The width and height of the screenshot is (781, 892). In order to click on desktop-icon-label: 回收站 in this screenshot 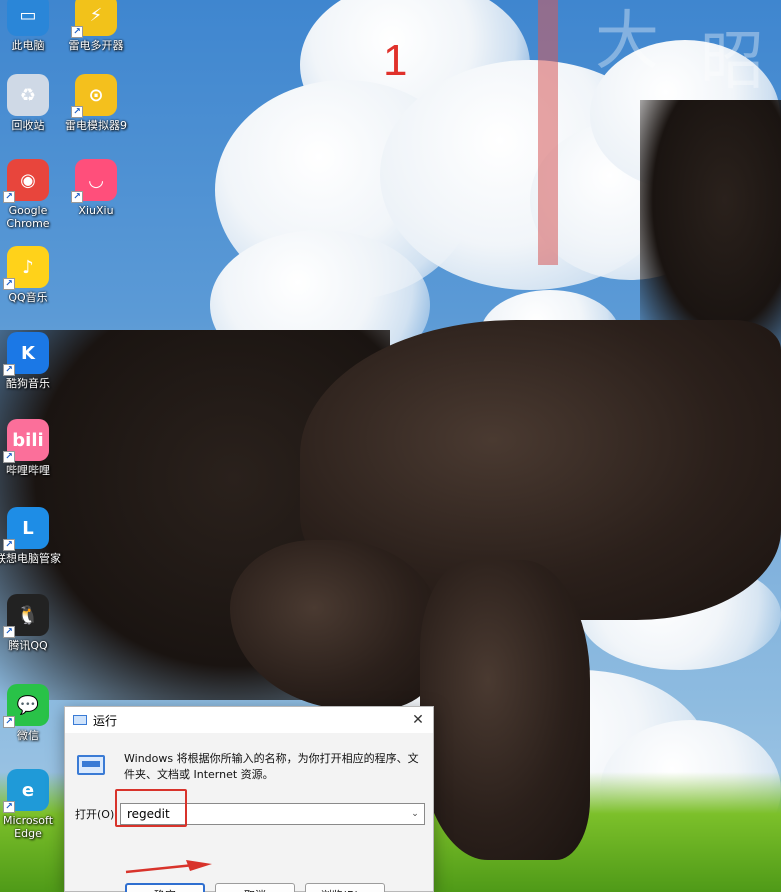, I will do `click(28, 125)`.